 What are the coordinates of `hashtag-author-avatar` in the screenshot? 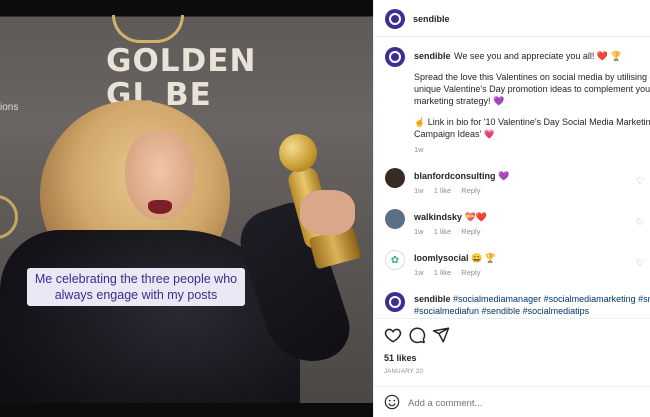 It's located at (395, 302).